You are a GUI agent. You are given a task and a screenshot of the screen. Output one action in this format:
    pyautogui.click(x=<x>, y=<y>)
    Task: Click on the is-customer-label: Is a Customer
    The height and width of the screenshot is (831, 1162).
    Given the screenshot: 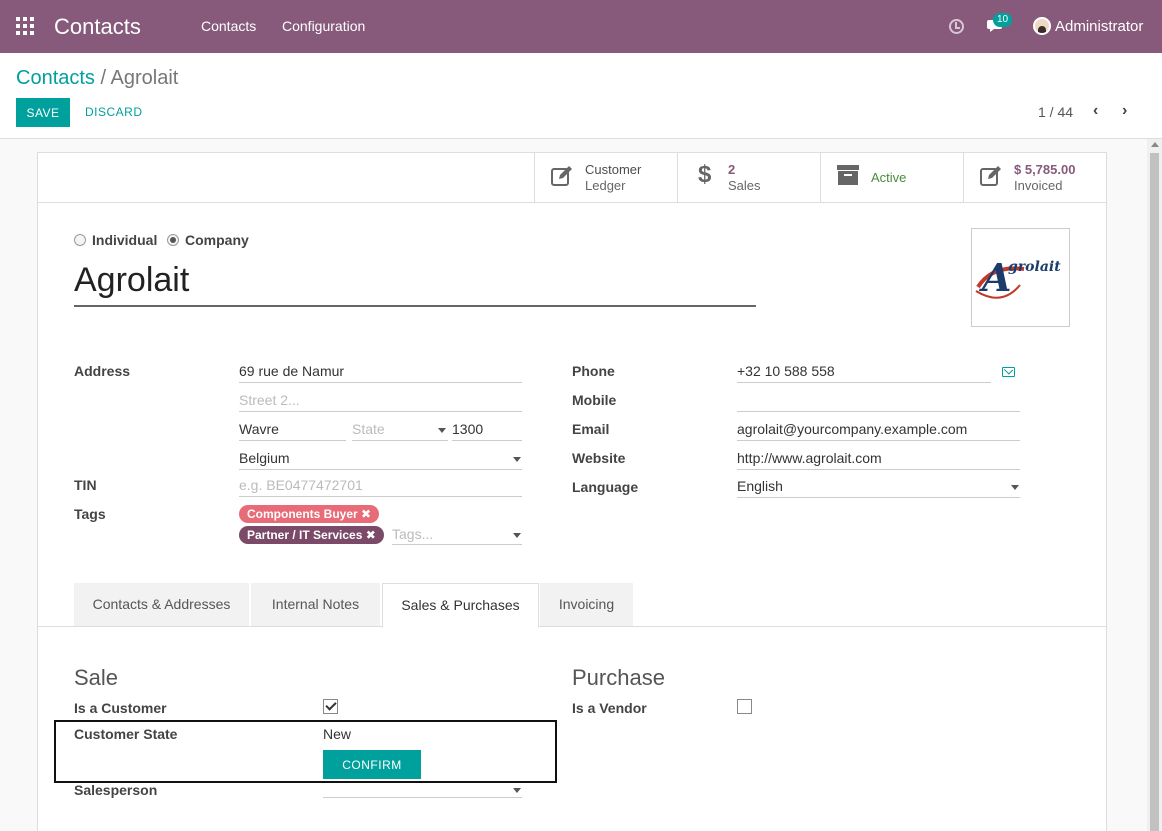 What is the action you would take?
    pyautogui.click(x=120, y=708)
    